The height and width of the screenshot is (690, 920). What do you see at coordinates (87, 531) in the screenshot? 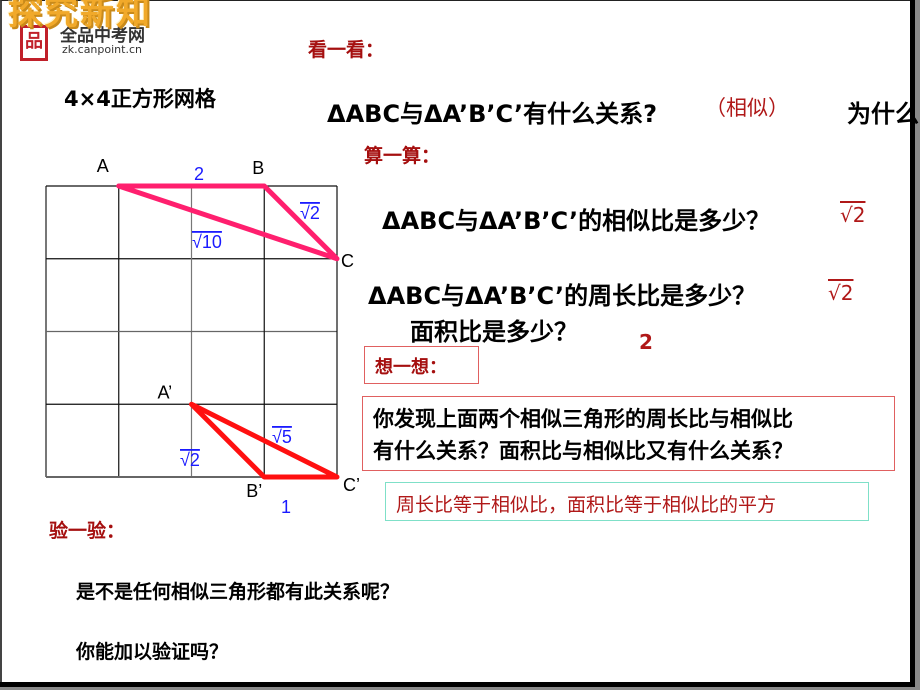
I see `section-verify-title: 验一验：` at bounding box center [87, 531].